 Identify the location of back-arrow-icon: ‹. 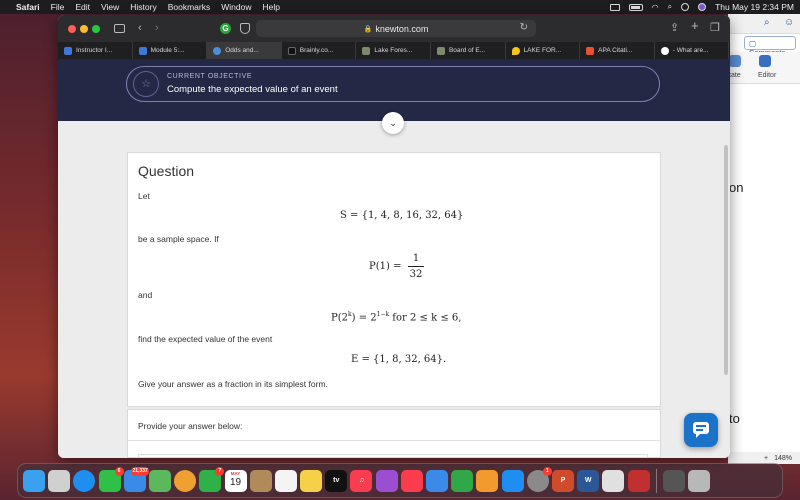
(140, 28).